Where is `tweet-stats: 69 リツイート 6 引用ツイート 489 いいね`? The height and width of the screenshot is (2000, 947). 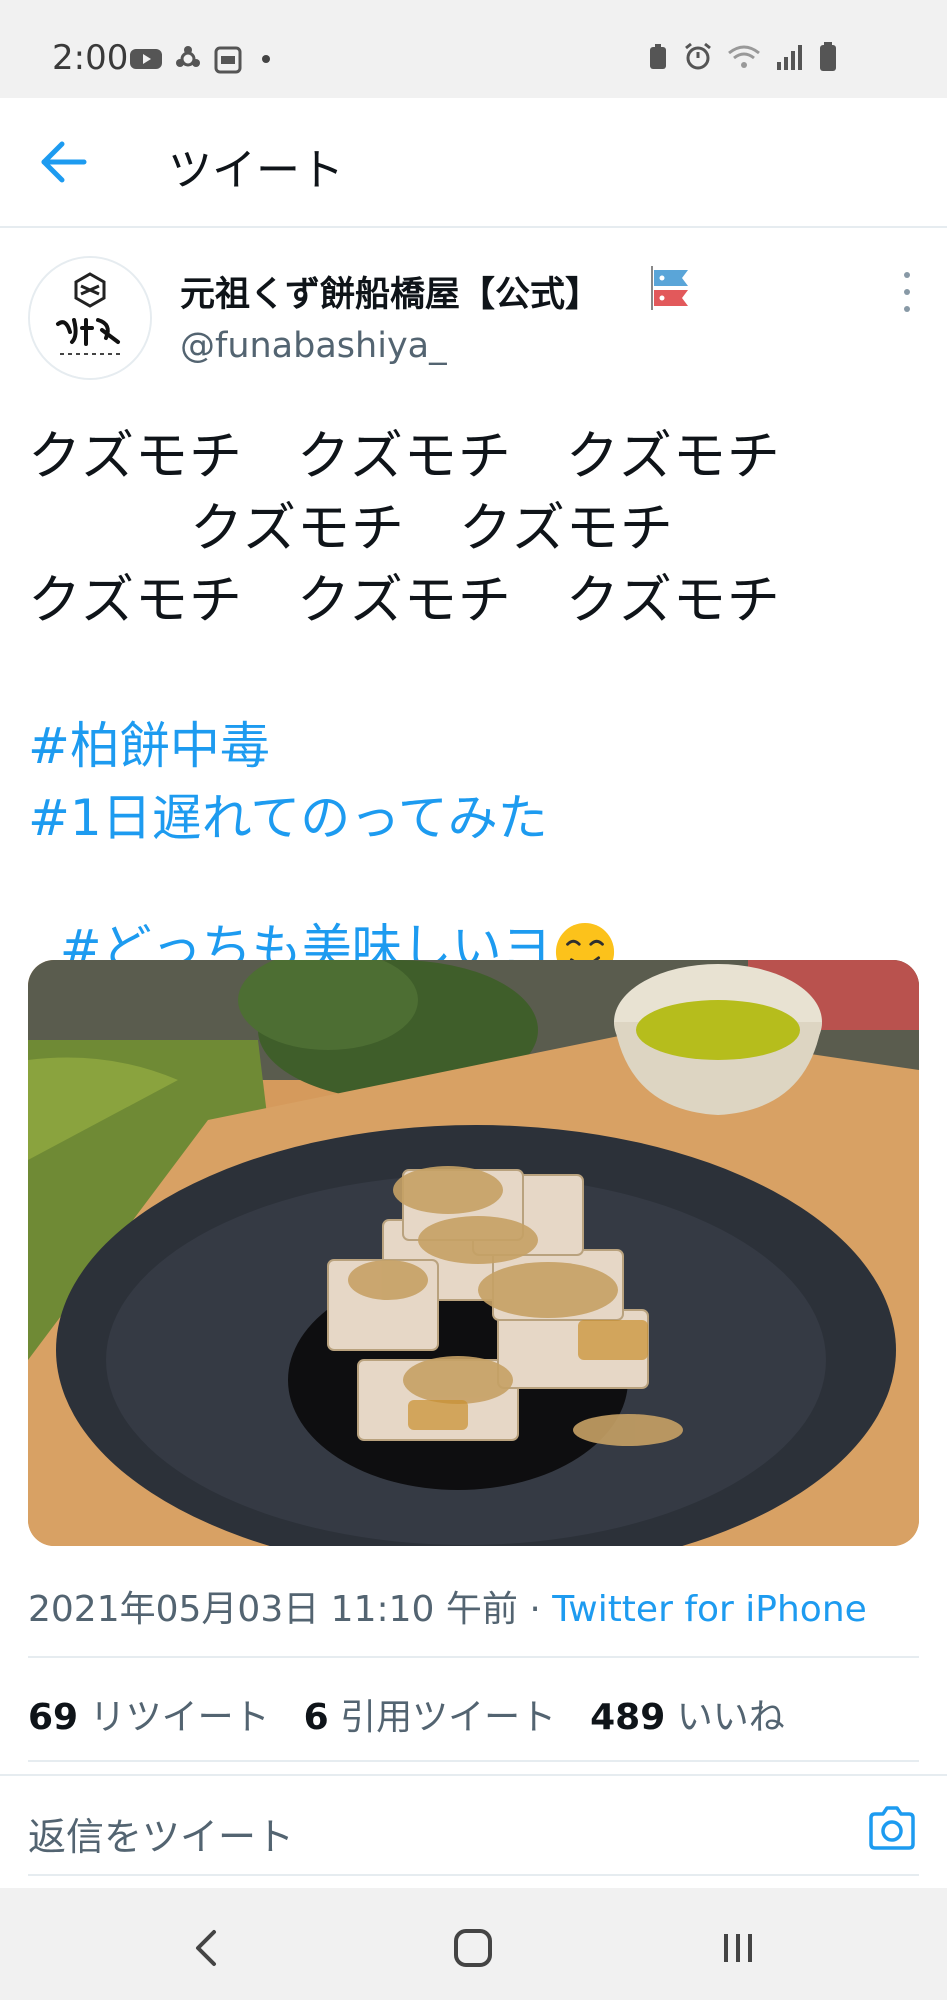
tweet-stats: 69 リツイート 6 引用ツイート 489 いいね is located at coordinates (406, 1714).